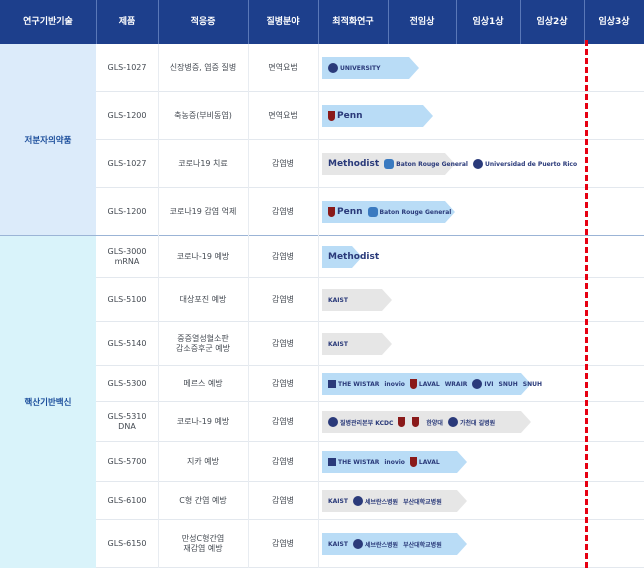  Describe the element at coordinates (353, 384) in the screenshot. I see `partner-logo: THE WISTAR` at that location.